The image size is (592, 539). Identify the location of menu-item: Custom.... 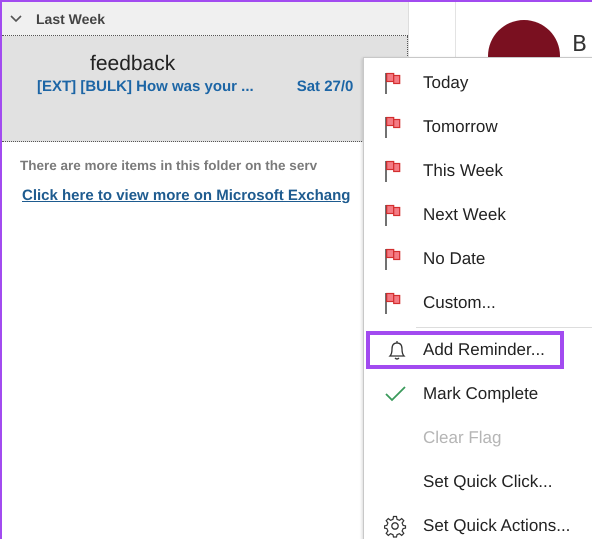
(479, 303).